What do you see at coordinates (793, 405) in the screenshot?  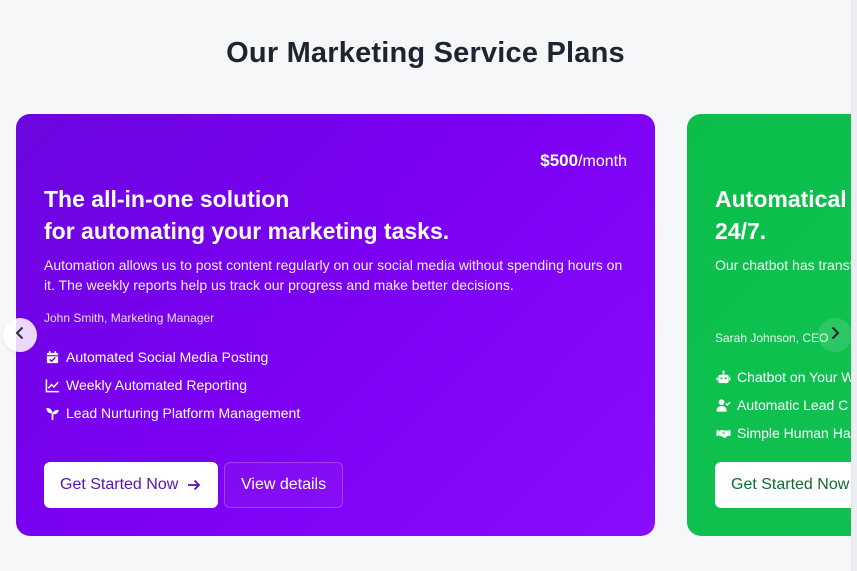 I see `feature-label: Automatic Lead C` at bounding box center [793, 405].